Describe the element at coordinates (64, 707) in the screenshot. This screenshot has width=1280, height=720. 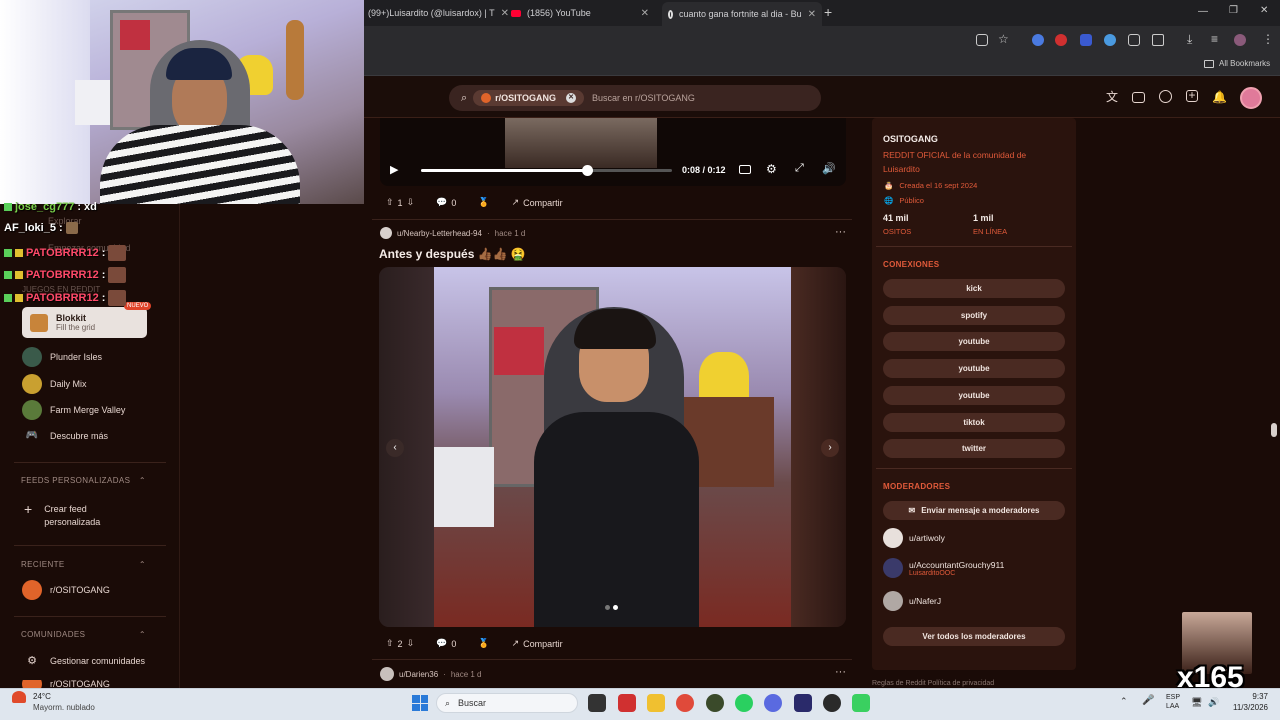
I see `weather-text: Mayorm. nublado` at that location.